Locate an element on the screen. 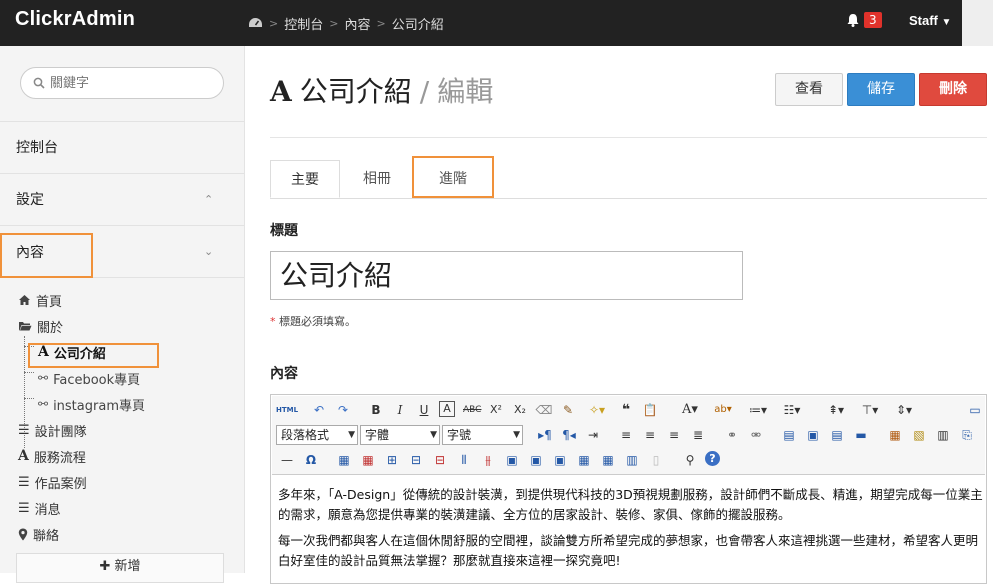 The height and width of the screenshot is (584, 993). italic-icon: I is located at coordinates (400, 410).